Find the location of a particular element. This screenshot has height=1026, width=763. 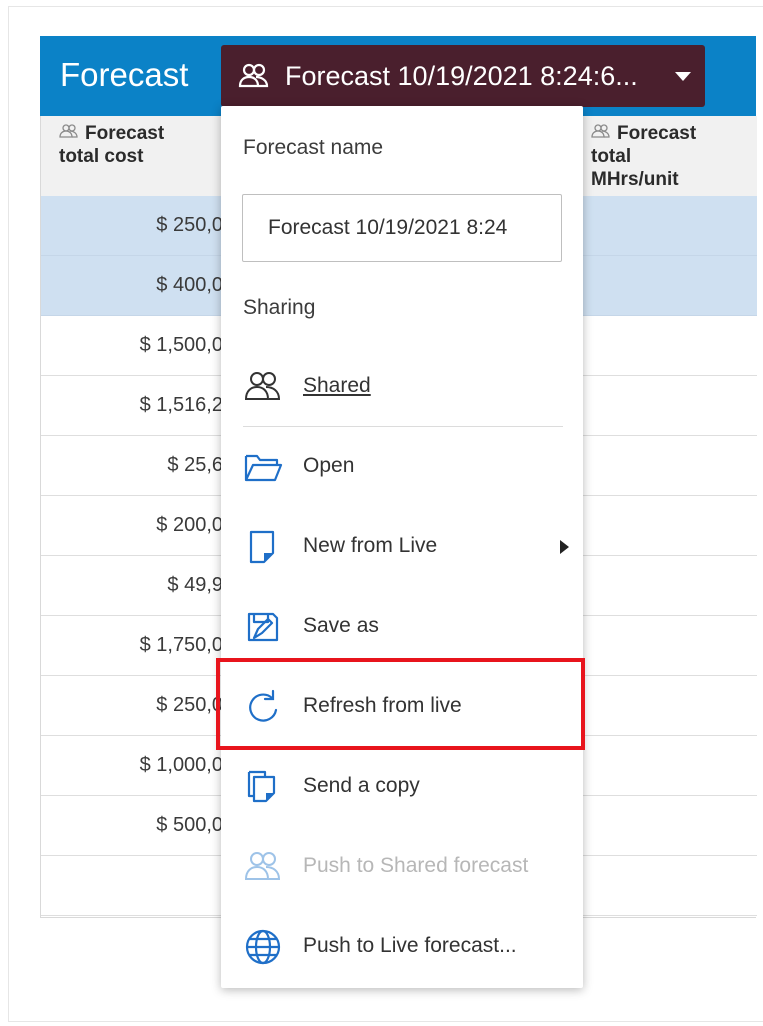

menu-item-label: Open is located at coordinates (329, 465).